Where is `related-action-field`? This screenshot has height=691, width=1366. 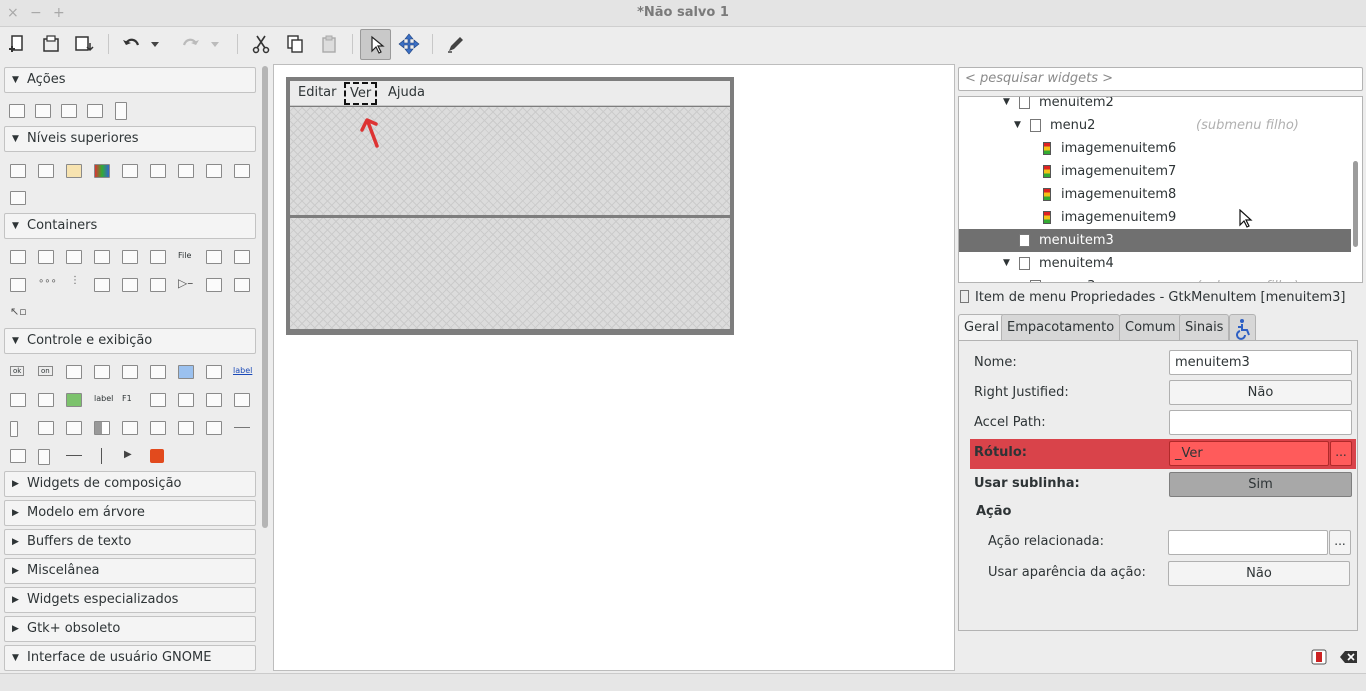 related-action-field is located at coordinates (1248, 542).